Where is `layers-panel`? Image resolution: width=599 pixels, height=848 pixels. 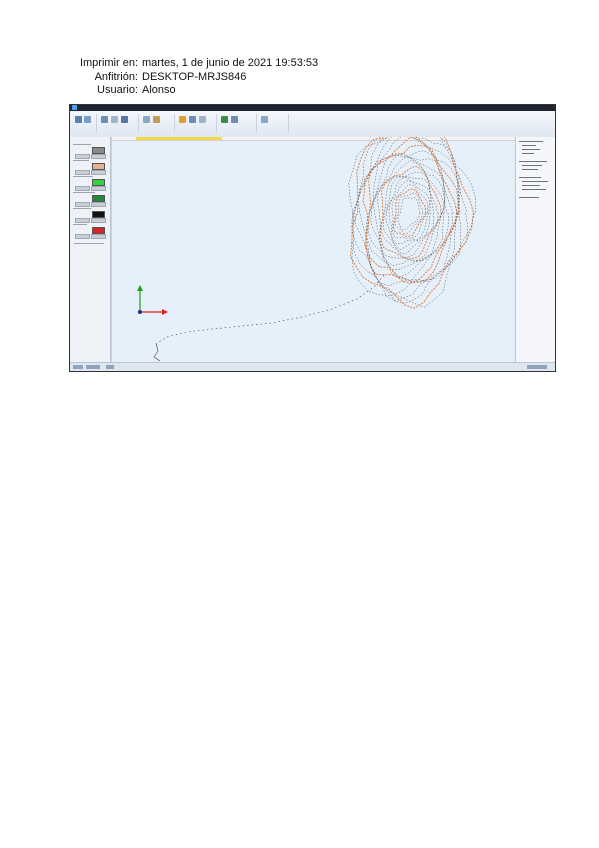
layers-panel is located at coordinates (90, 250).